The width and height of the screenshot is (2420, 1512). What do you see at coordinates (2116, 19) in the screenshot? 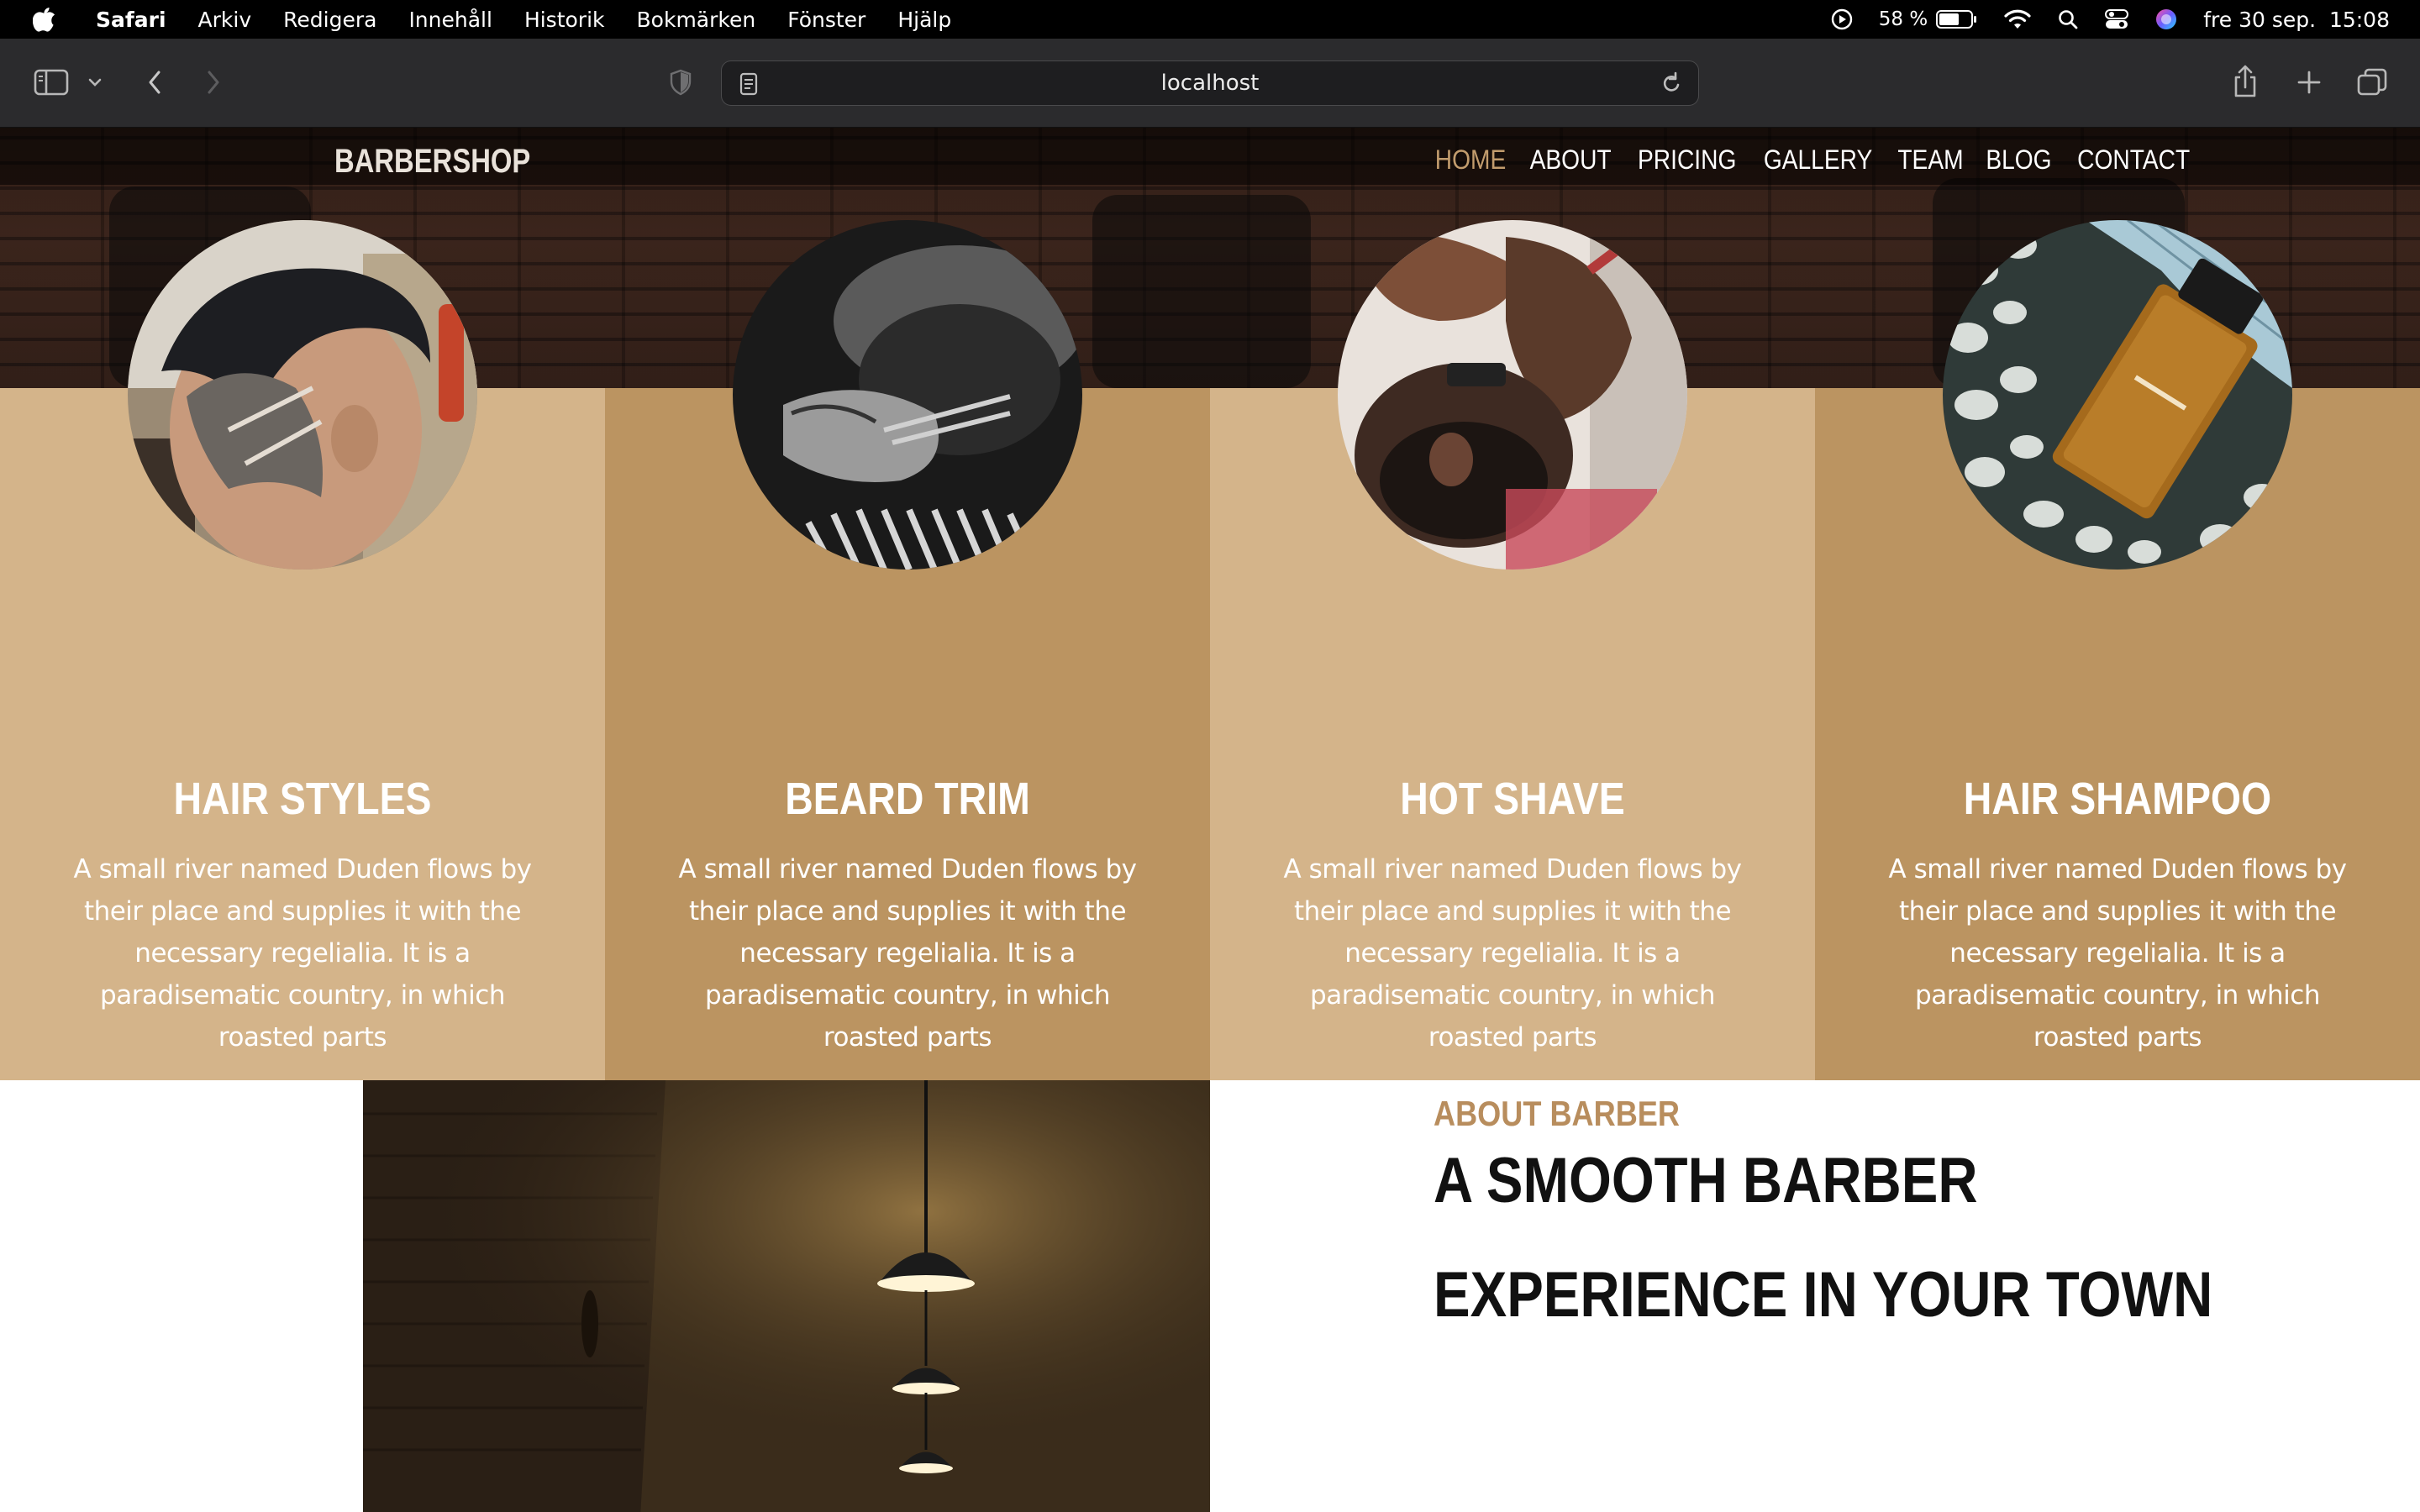
I see `control-center-icon` at bounding box center [2116, 19].